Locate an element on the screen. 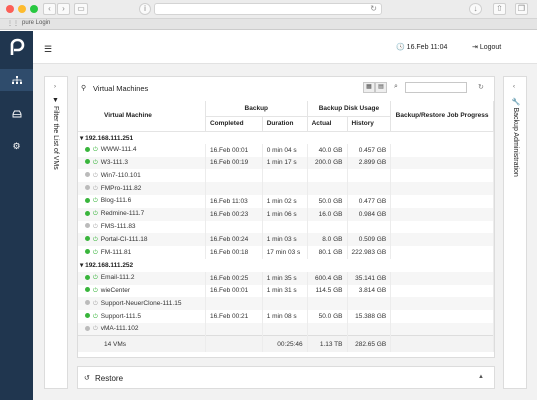  cell-duration is located at coordinates (285, 176).